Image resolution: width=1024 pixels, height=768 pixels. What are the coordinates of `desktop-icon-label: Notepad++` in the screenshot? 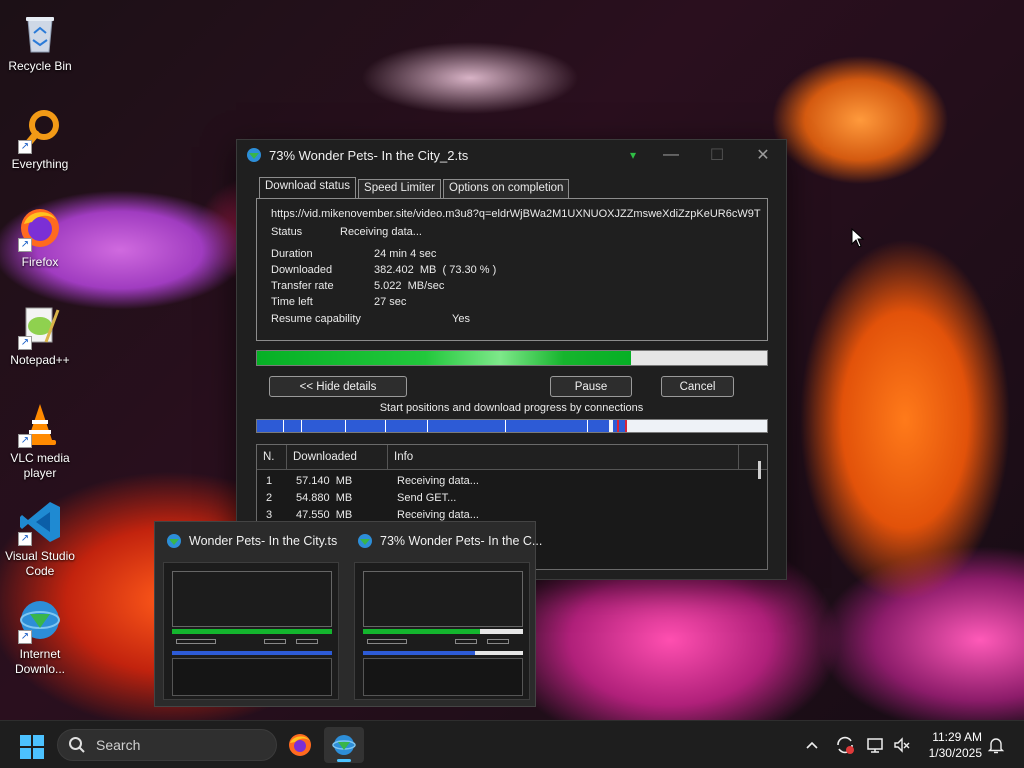 It's located at (40, 360).